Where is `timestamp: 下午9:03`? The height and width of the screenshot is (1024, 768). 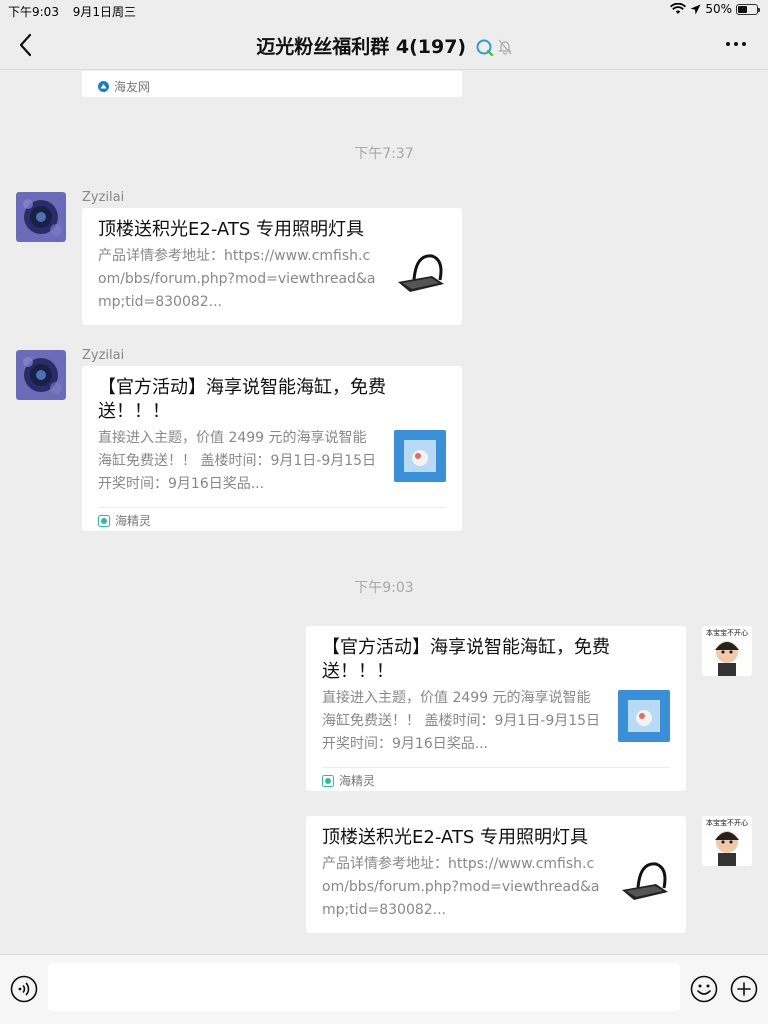 timestamp: 下午9:03 is located at coordinates (384, 588).